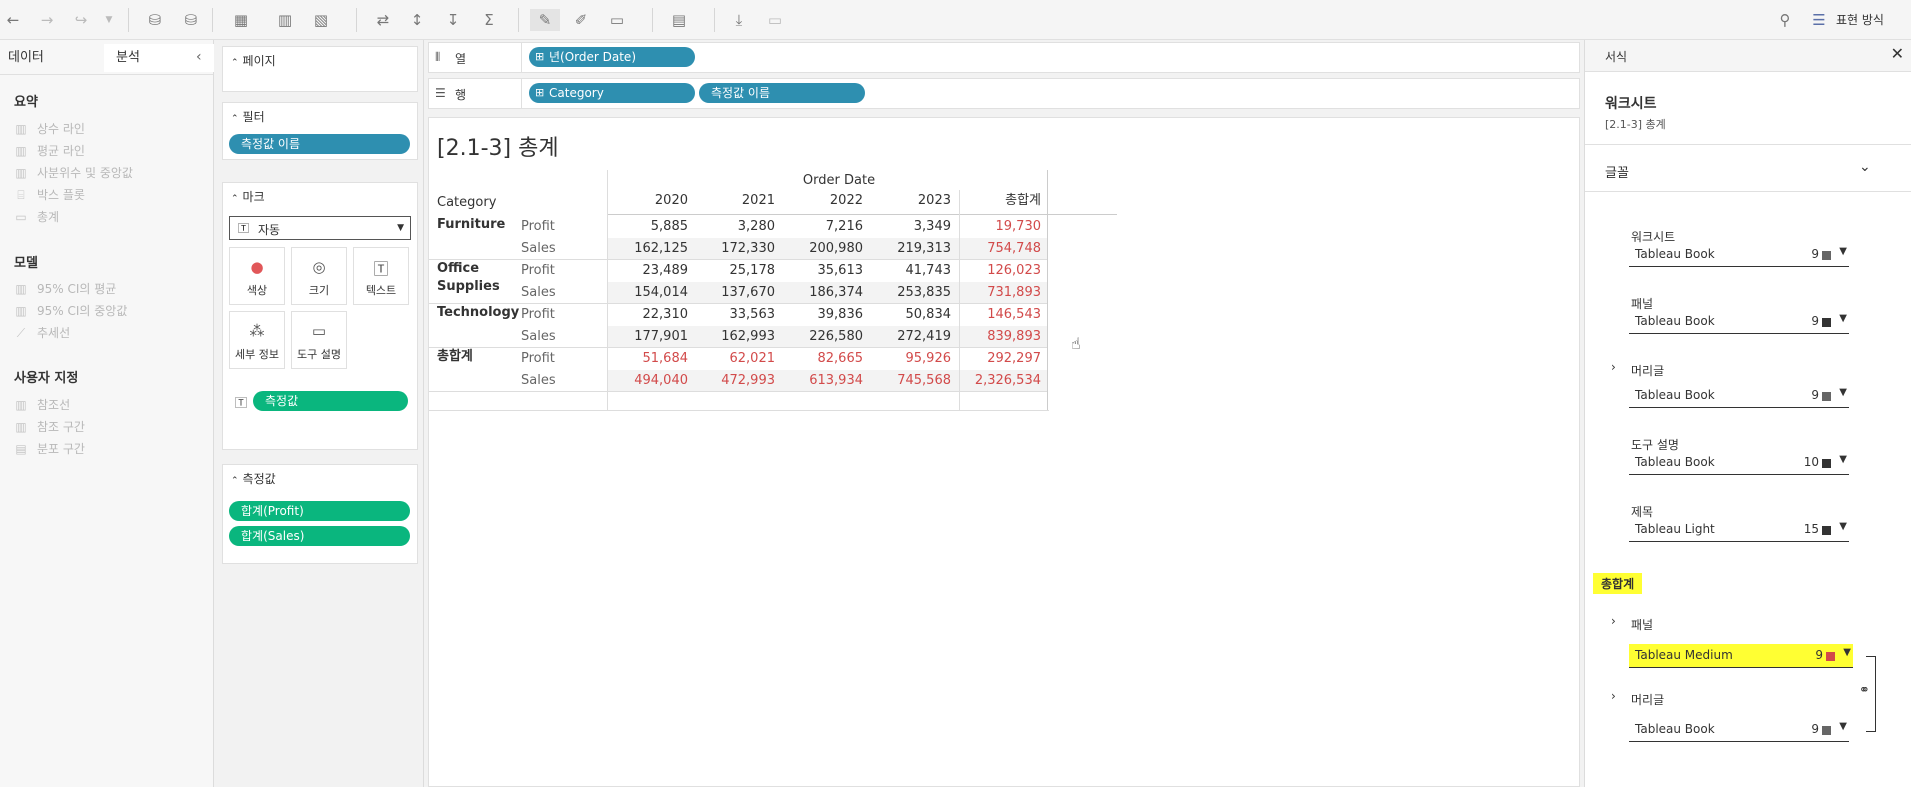 The height and width of the screenshot is (787, 1911). I want to click on category-label: Office, so click(458, 269).